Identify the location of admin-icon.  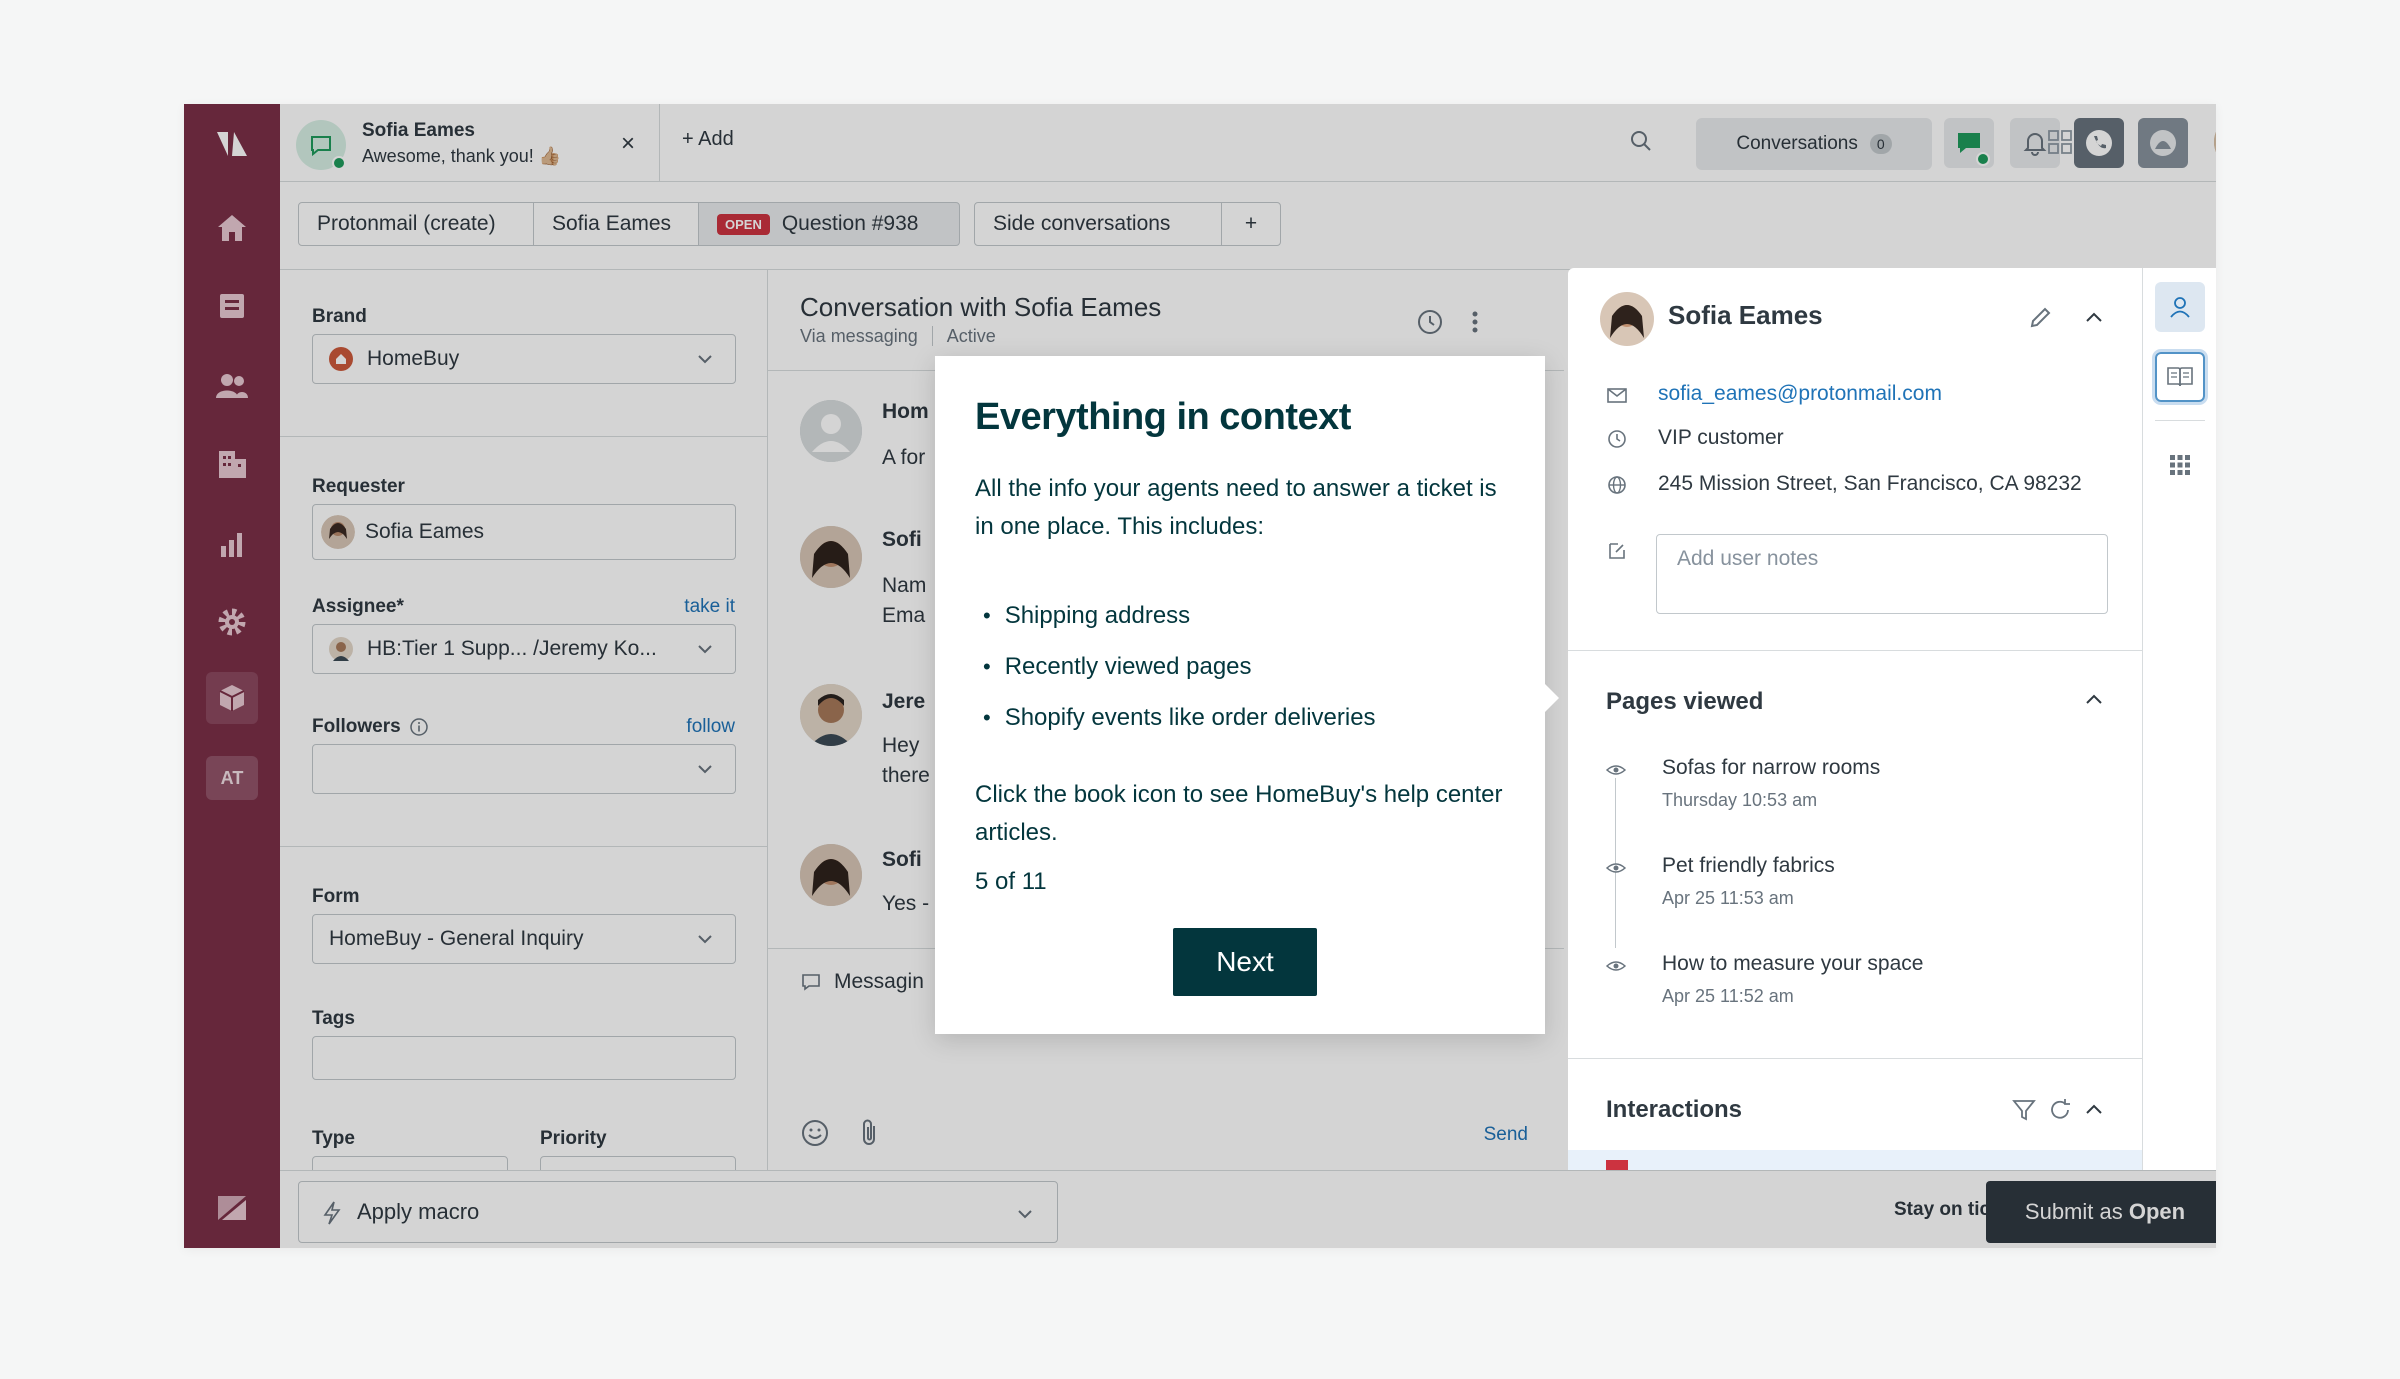
(232, 622).